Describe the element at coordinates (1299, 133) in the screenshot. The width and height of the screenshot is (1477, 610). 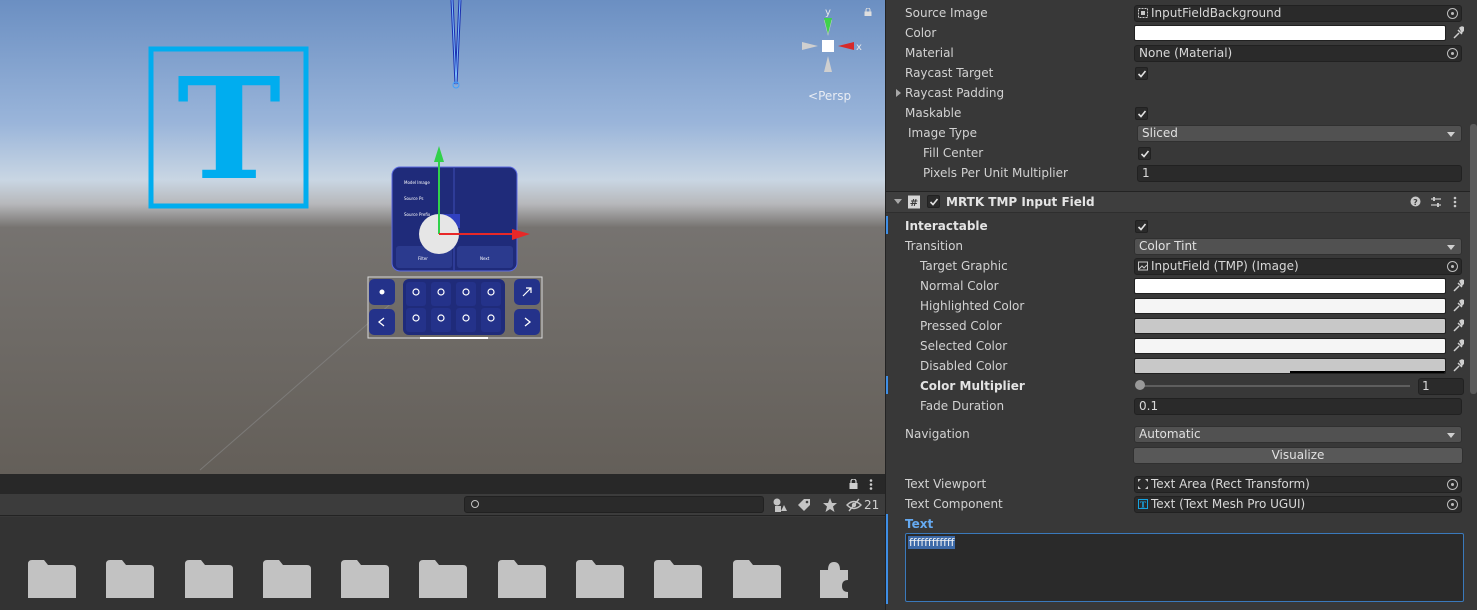
I see `image-type-dropdown: Sliced` at that location.